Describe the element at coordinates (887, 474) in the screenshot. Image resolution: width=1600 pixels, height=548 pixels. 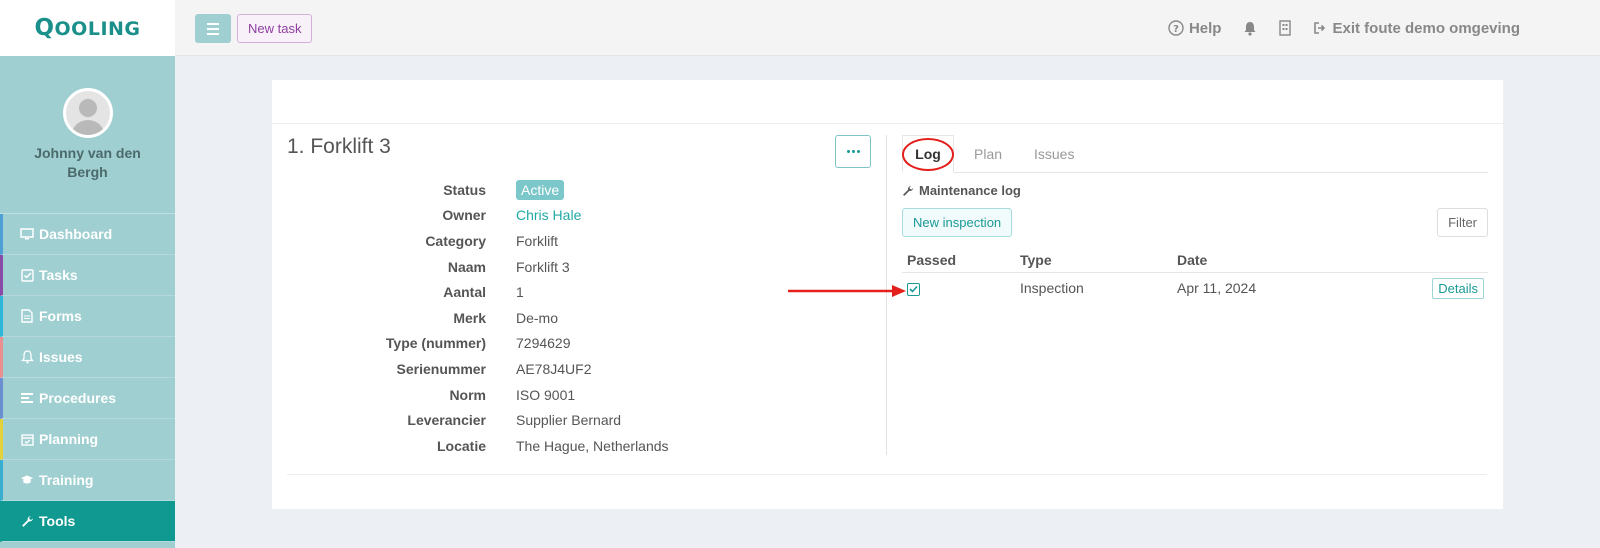
I see `card-footer-divider` at that location.